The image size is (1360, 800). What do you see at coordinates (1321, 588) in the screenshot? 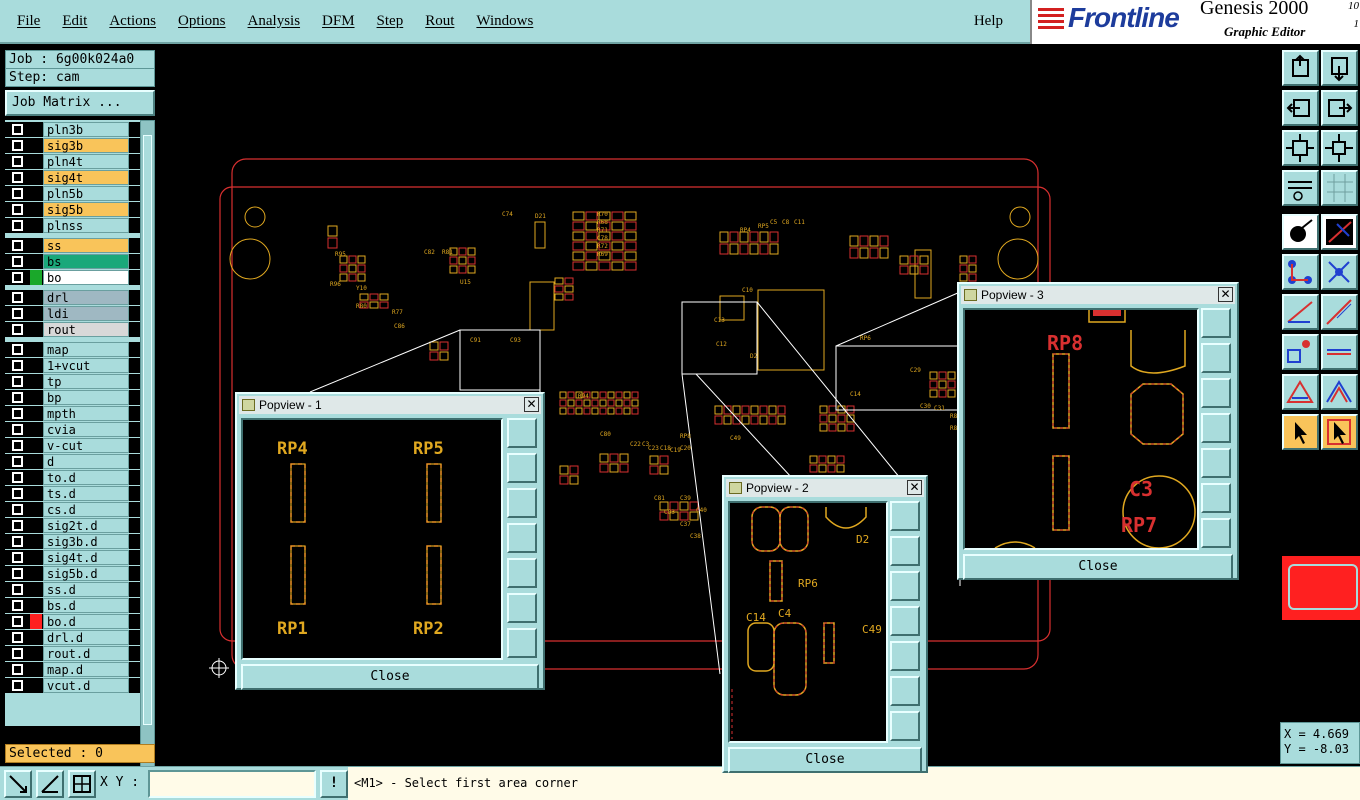
I see `overview-map` at bounding box center [1321, 588].